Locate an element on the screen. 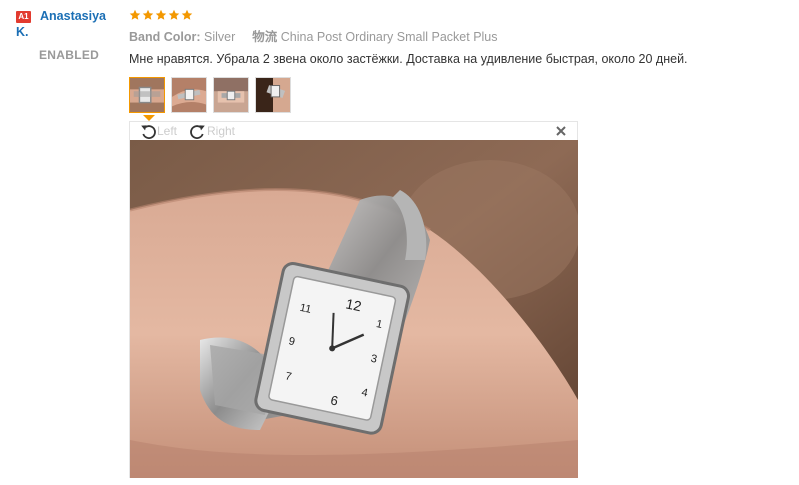  rotate-left-button: Left is located at coordinates (158, 131).